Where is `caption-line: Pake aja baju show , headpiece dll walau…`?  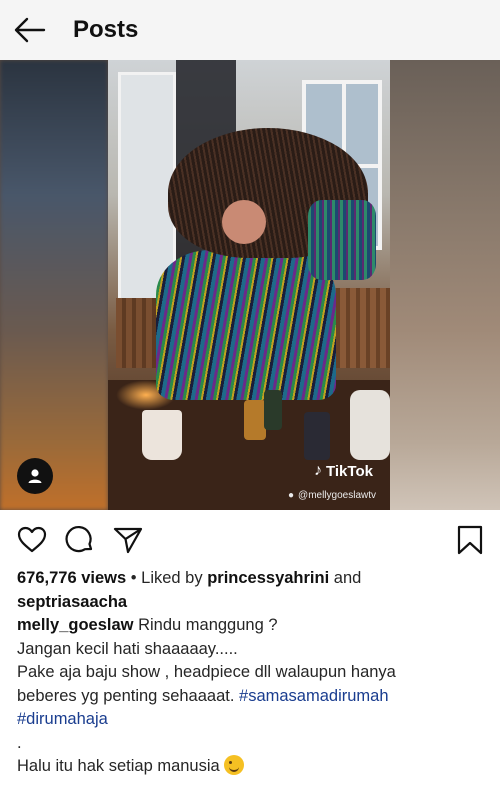 caption-line: Pake aja baju show , headpiece dll walau… is located at coordinates (206, 672).